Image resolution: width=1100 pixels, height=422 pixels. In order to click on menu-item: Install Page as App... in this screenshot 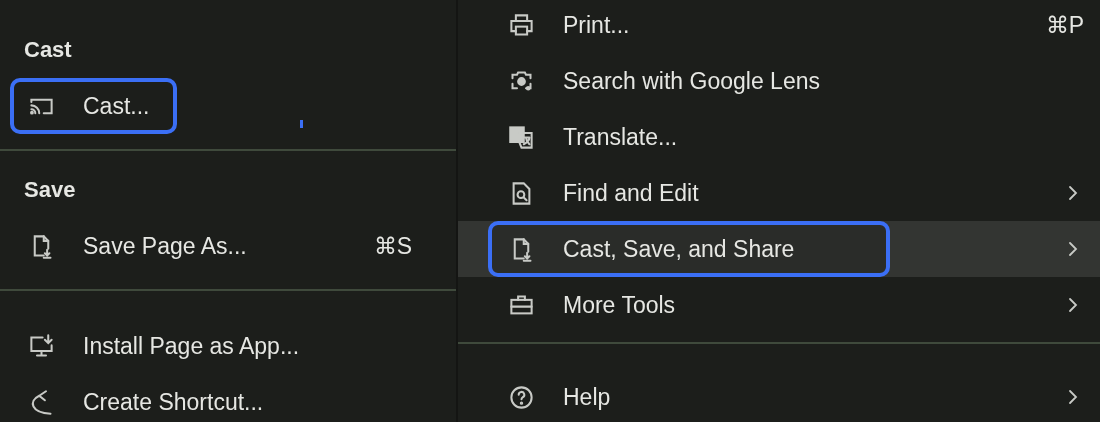, I will do `click(164, 346)`.